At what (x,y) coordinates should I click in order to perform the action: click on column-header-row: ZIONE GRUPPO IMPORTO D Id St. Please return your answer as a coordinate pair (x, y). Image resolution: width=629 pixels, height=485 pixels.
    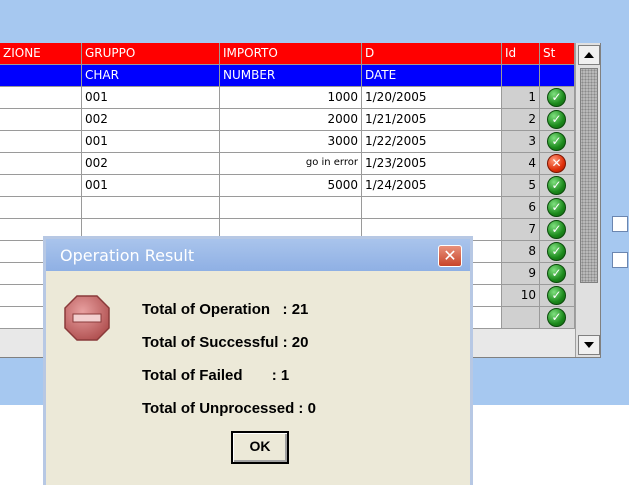
    Looking at the image, I should click on (287, 54).